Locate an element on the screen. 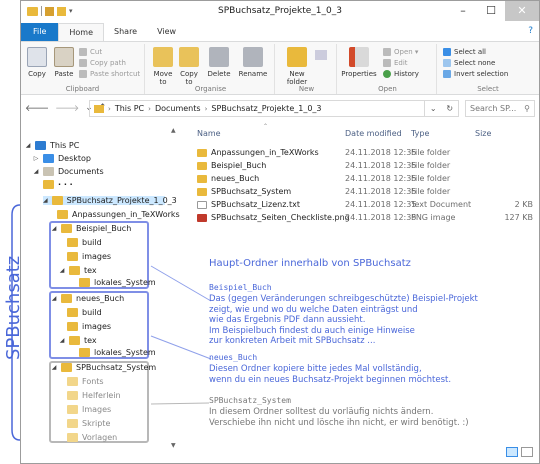 The width and height of the screenshot is (540, 464). search-input: Search SP... ⚲ is located at coordinates (500, 108).